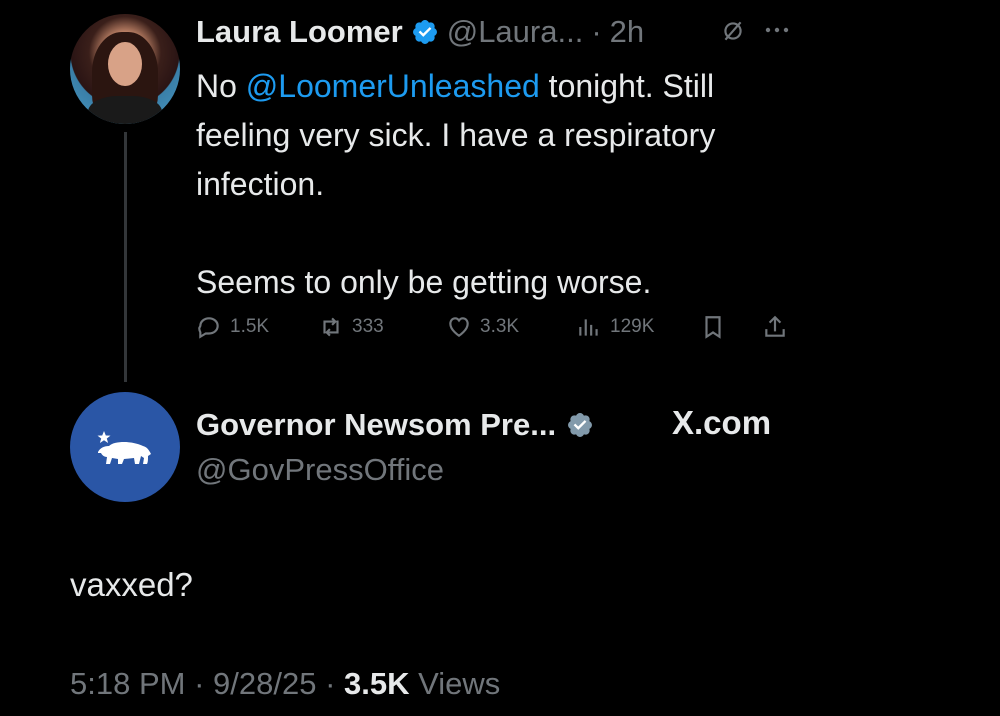  What do you see at coordinates (127, 683) in the screenshot?
I see `reply-time: 5:18 PM` at bounding box center [127, 683].